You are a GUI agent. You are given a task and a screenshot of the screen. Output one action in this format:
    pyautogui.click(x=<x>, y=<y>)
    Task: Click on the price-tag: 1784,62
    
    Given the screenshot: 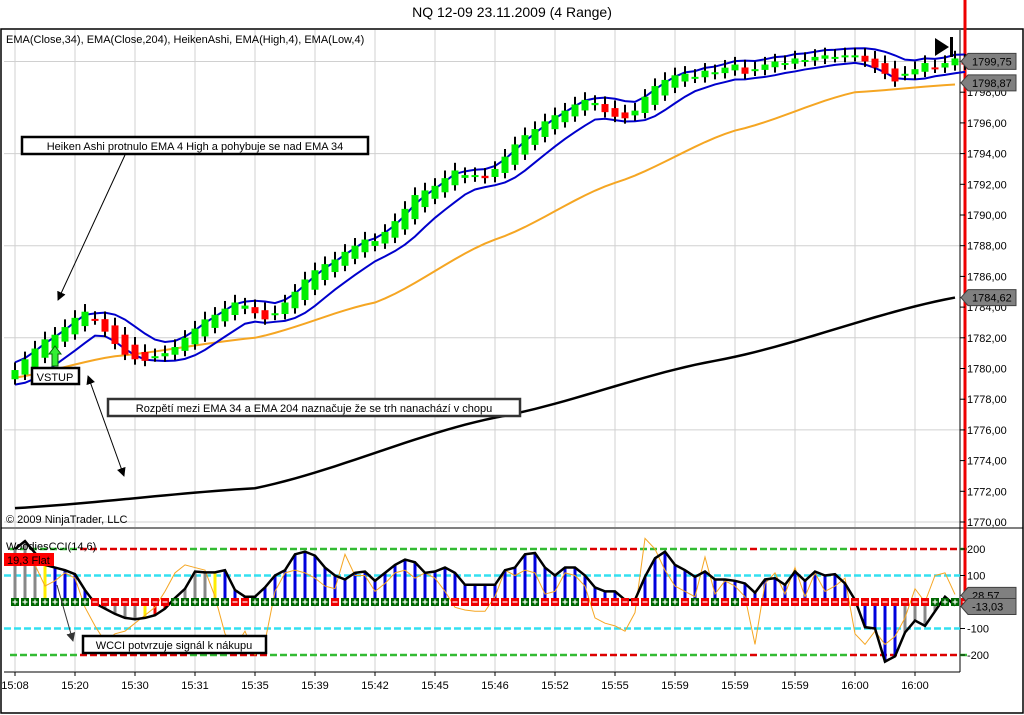 What is the action you would take?
    pyautogui.click(x=992, y=299)
    